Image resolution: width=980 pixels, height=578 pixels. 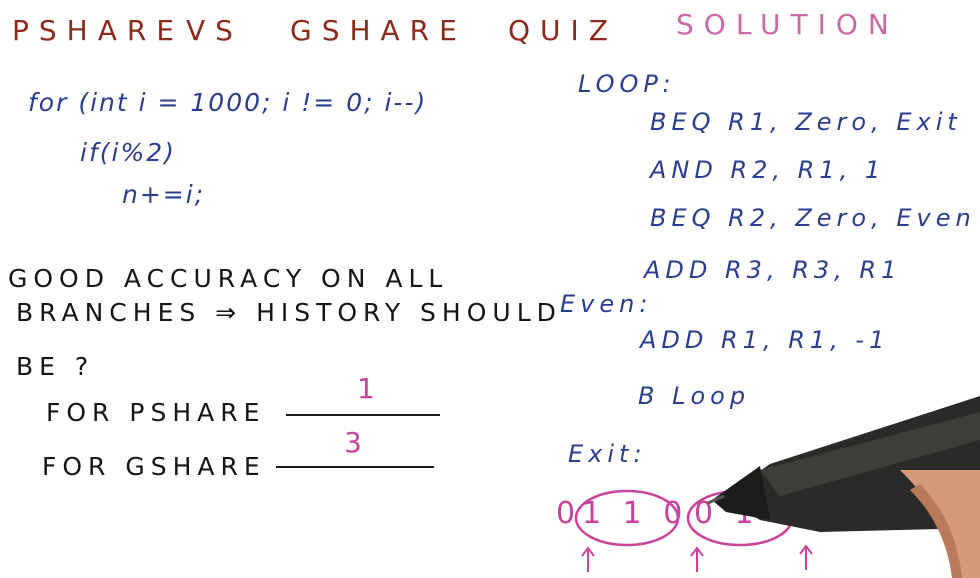 What do you see at coordinates (154, 466) in the screenshot?
I see `gshare-label: FOR GSHARE` at bounding box center [154, 466].